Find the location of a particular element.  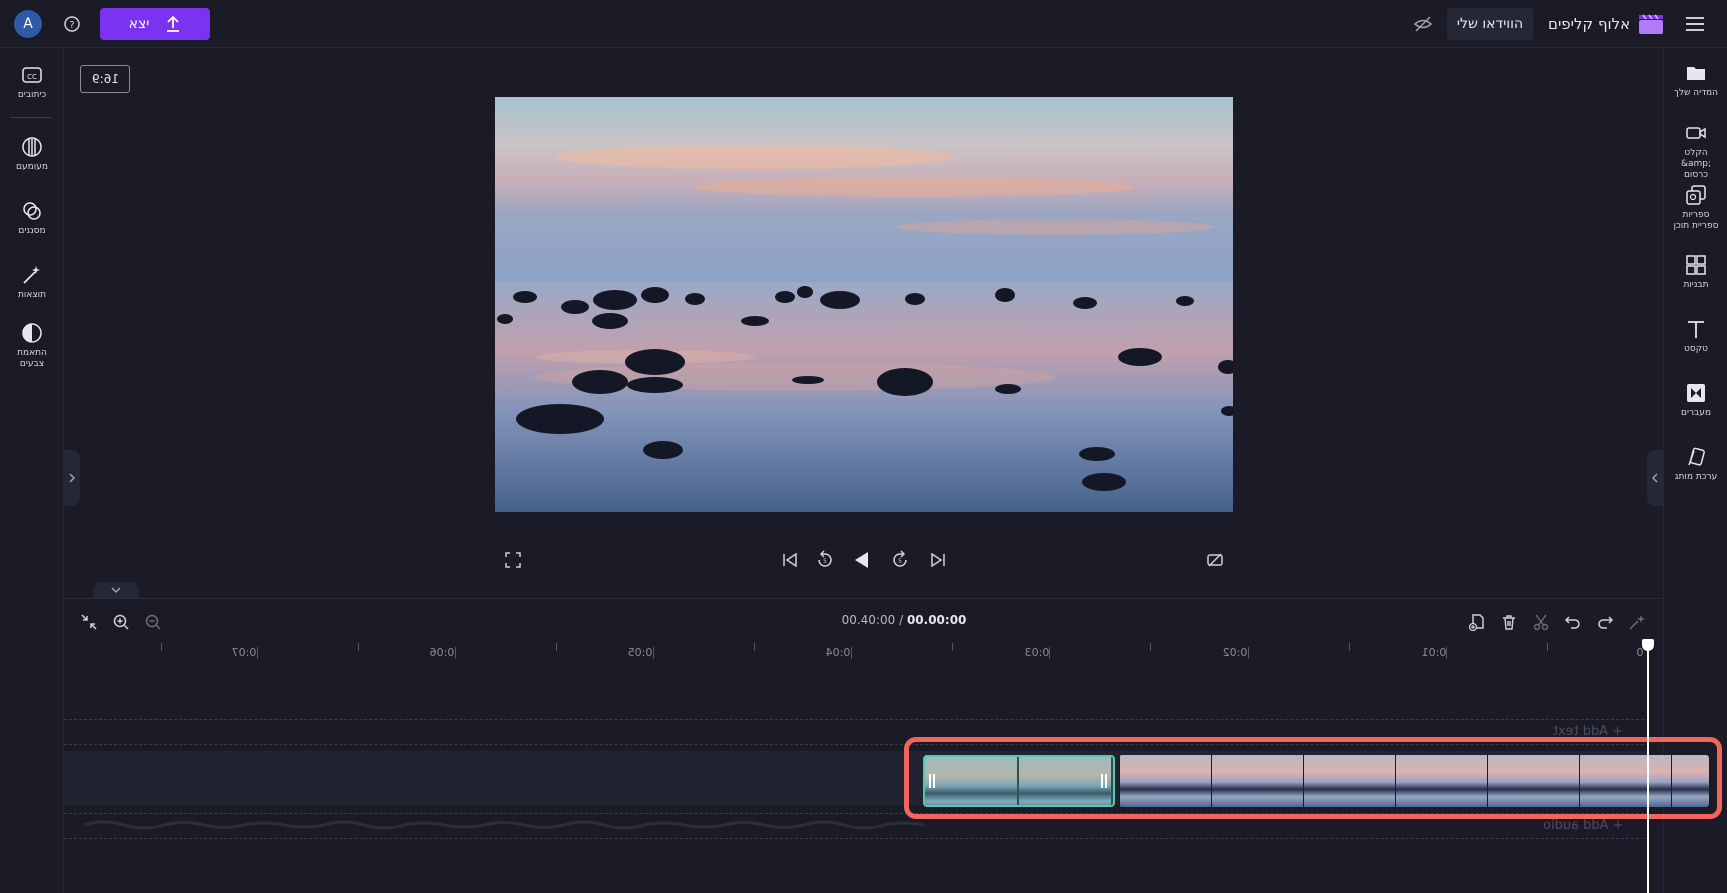

user-avatar: A is located at coordinates (28, 24).